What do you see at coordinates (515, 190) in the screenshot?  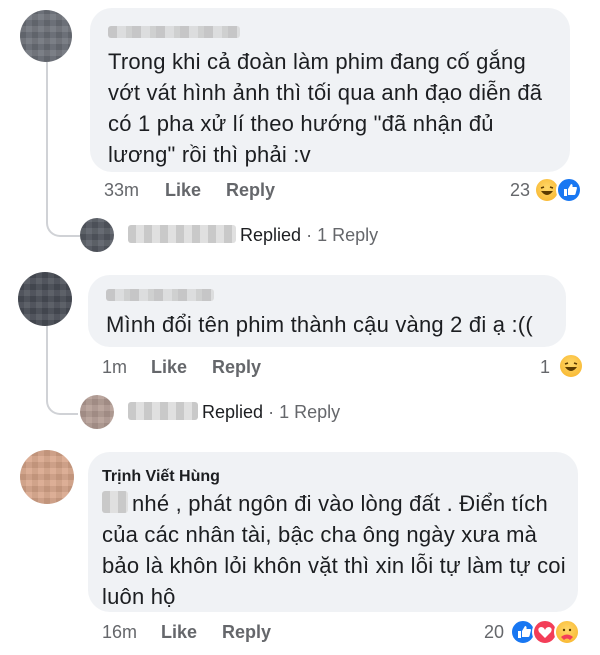 I see `reaction-count: 23` at bounding box center [515, 190].